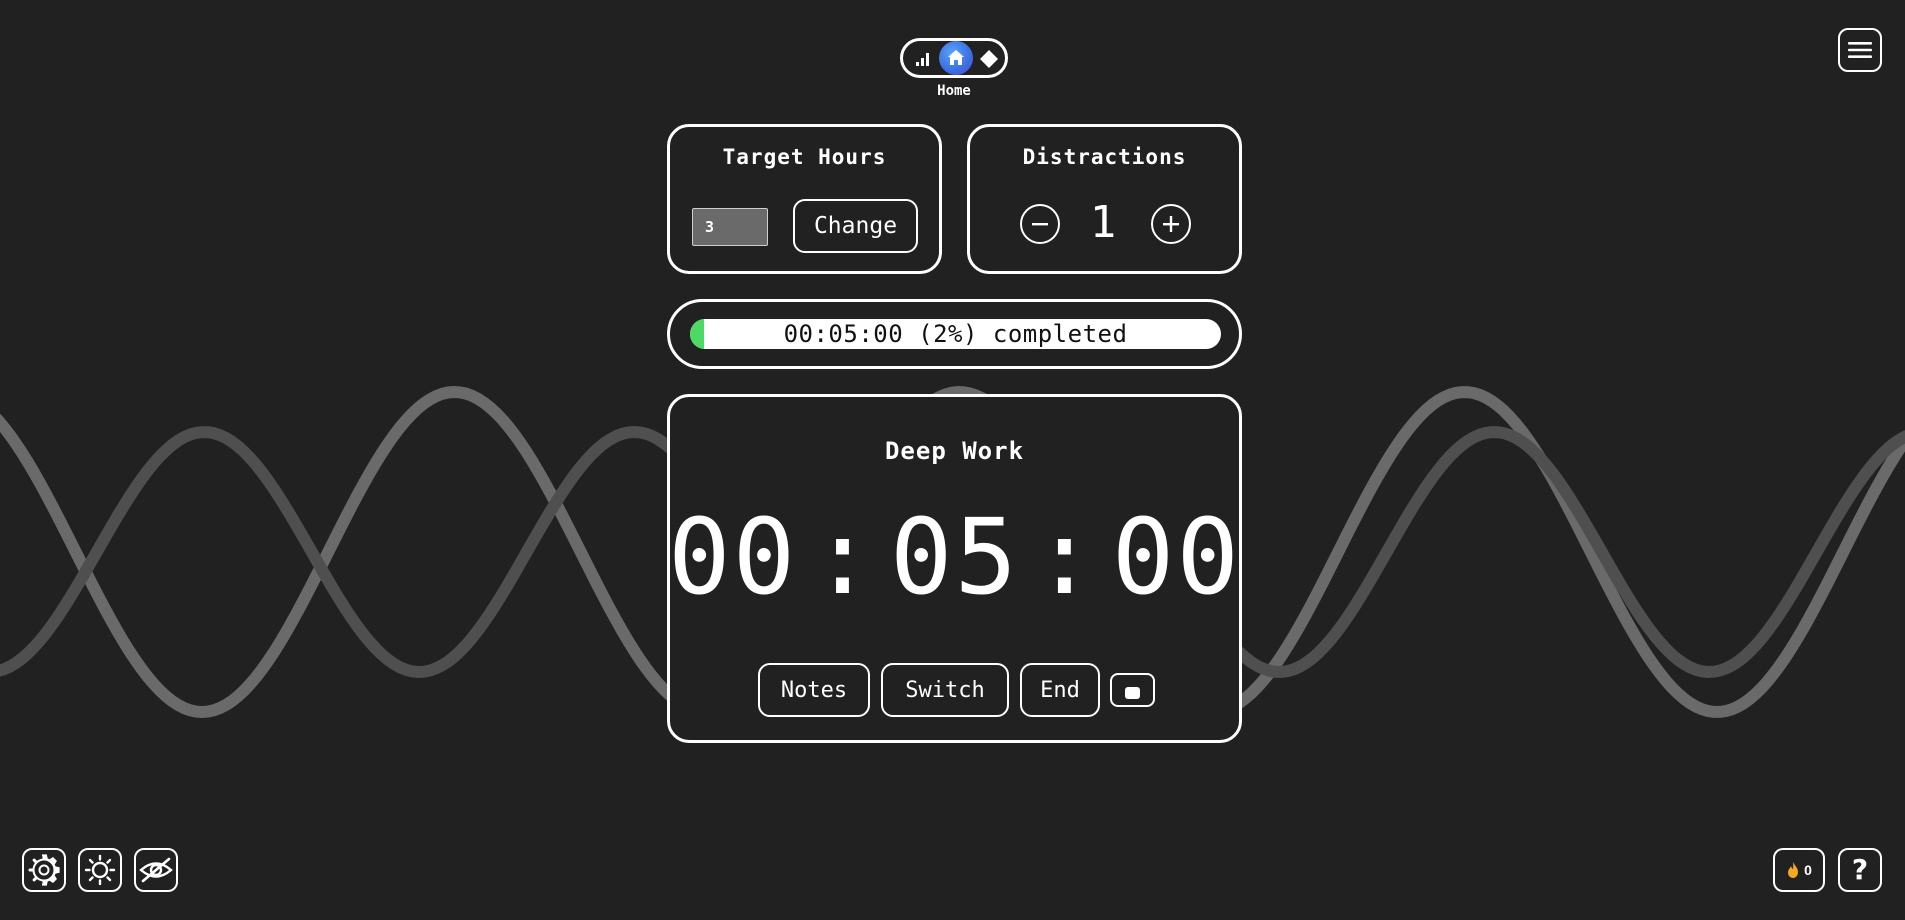 The height and width of the screenshot is (920, 1905). What do you see at coordinates (1103, 222) in the screenshot?
I see `distractions-count: 1` at bounding box center [1103, 222].